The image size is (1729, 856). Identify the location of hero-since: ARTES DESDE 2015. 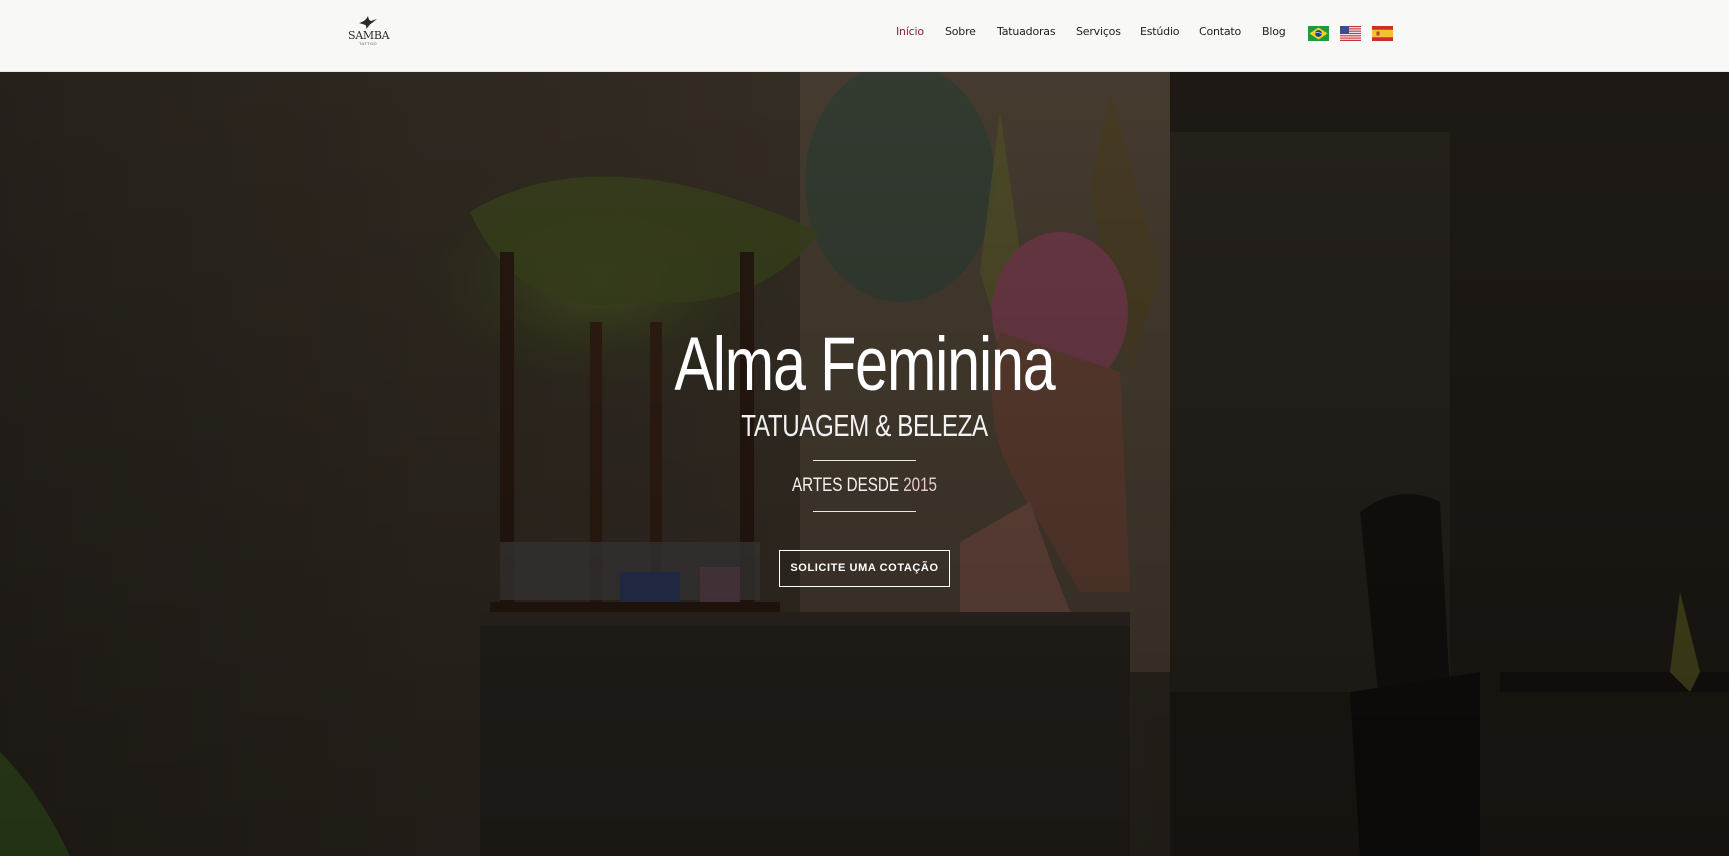
(864, 486).